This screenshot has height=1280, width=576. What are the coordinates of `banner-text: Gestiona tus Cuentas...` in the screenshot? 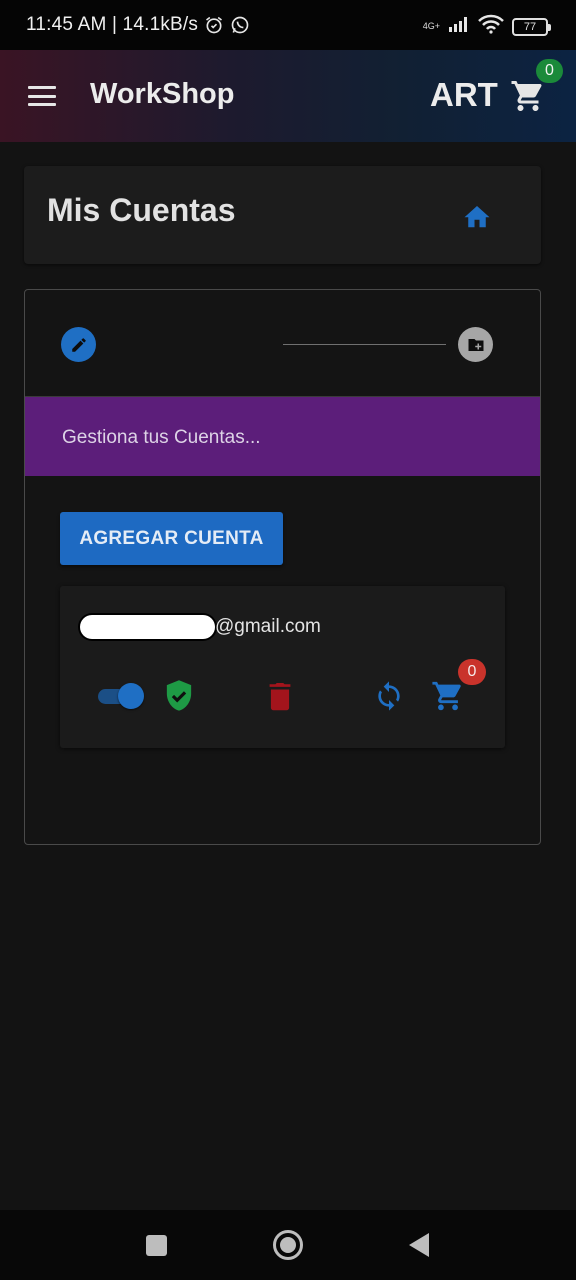 It's located at (161, 437).